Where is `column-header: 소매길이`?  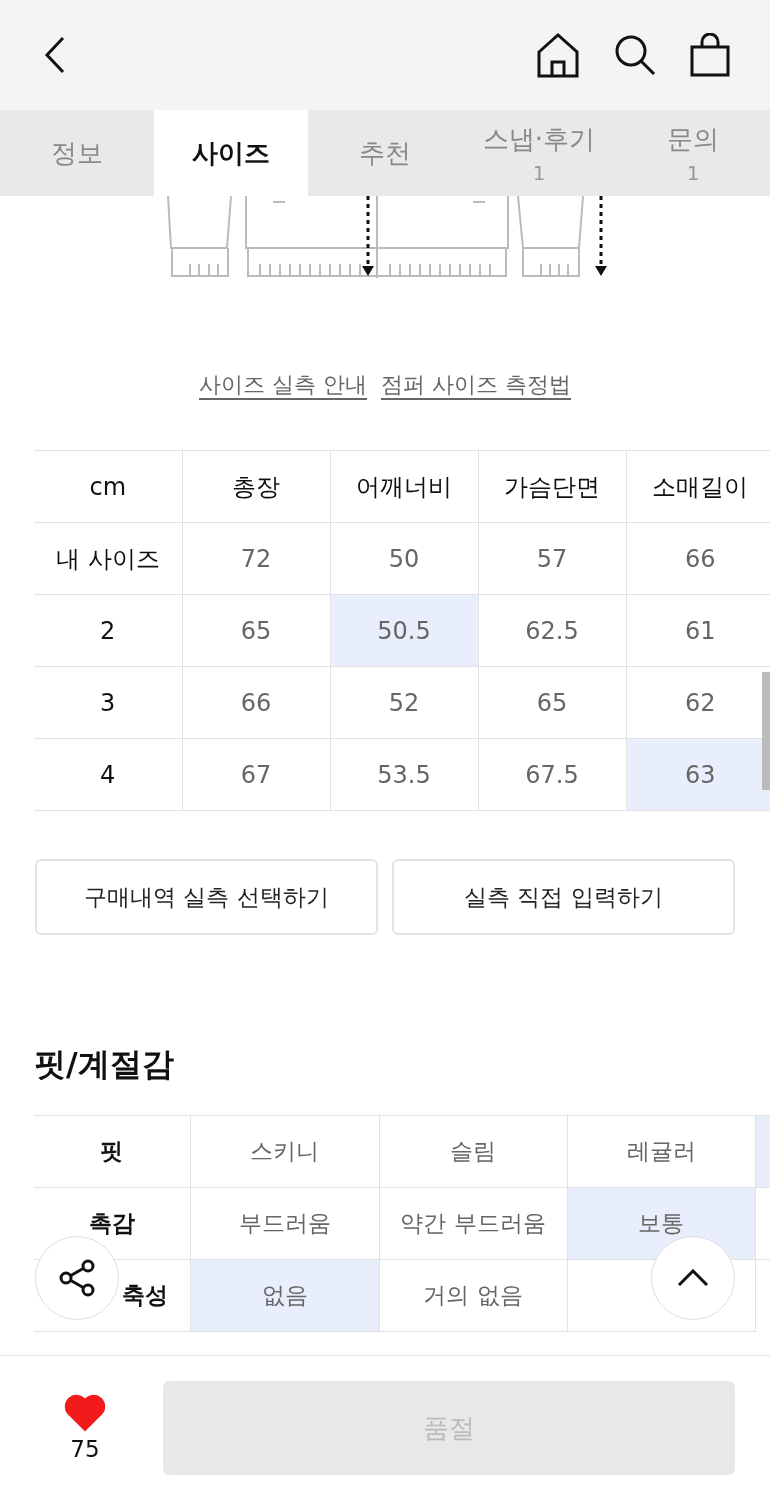 column-header: 소매길이 is located at coordinates (698, 486).